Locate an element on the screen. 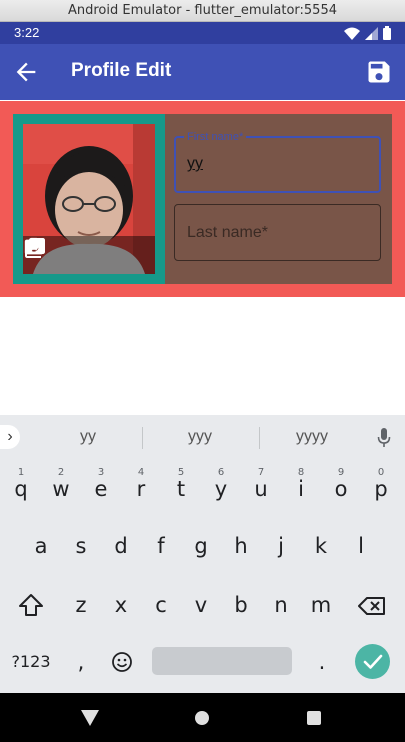 This screenshot has height=742, width=405. emoji-icon is located at coordinates (122, 662).